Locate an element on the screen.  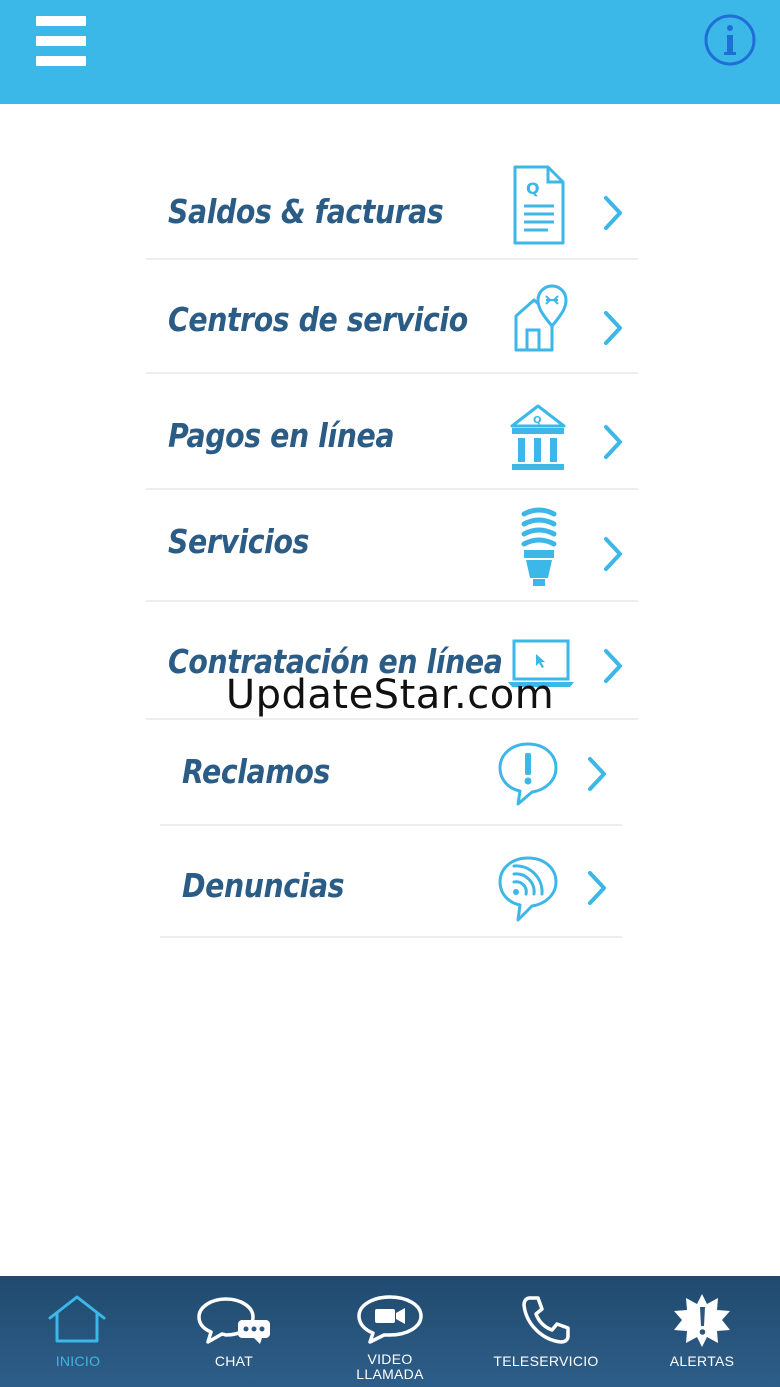
hamburger-icon is located at coordinates (61, 41).